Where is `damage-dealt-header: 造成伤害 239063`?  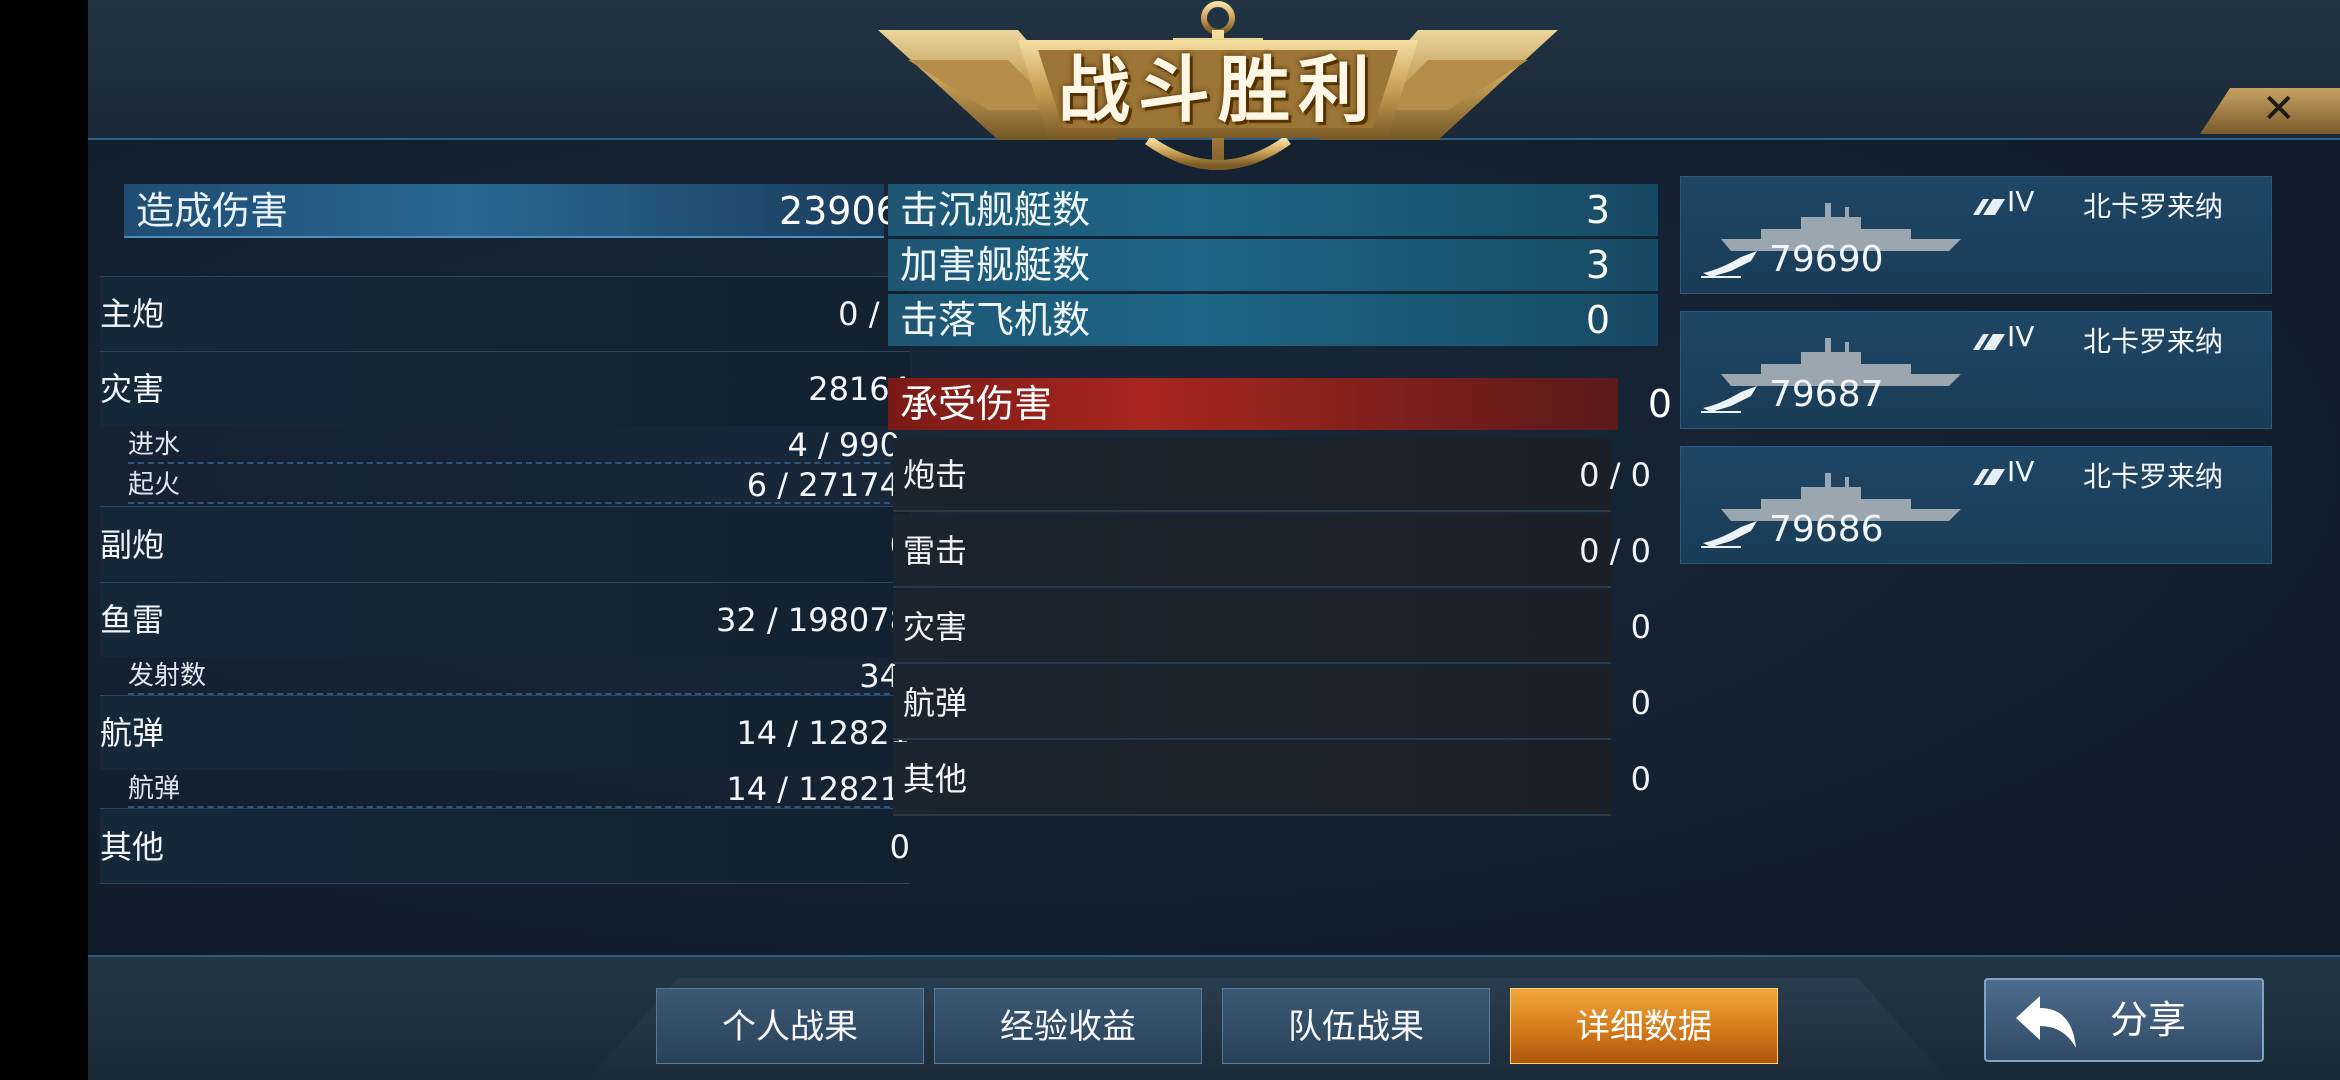 damage-dealt-header: 造成伤害 239063 is located at coordinates (524, 211).